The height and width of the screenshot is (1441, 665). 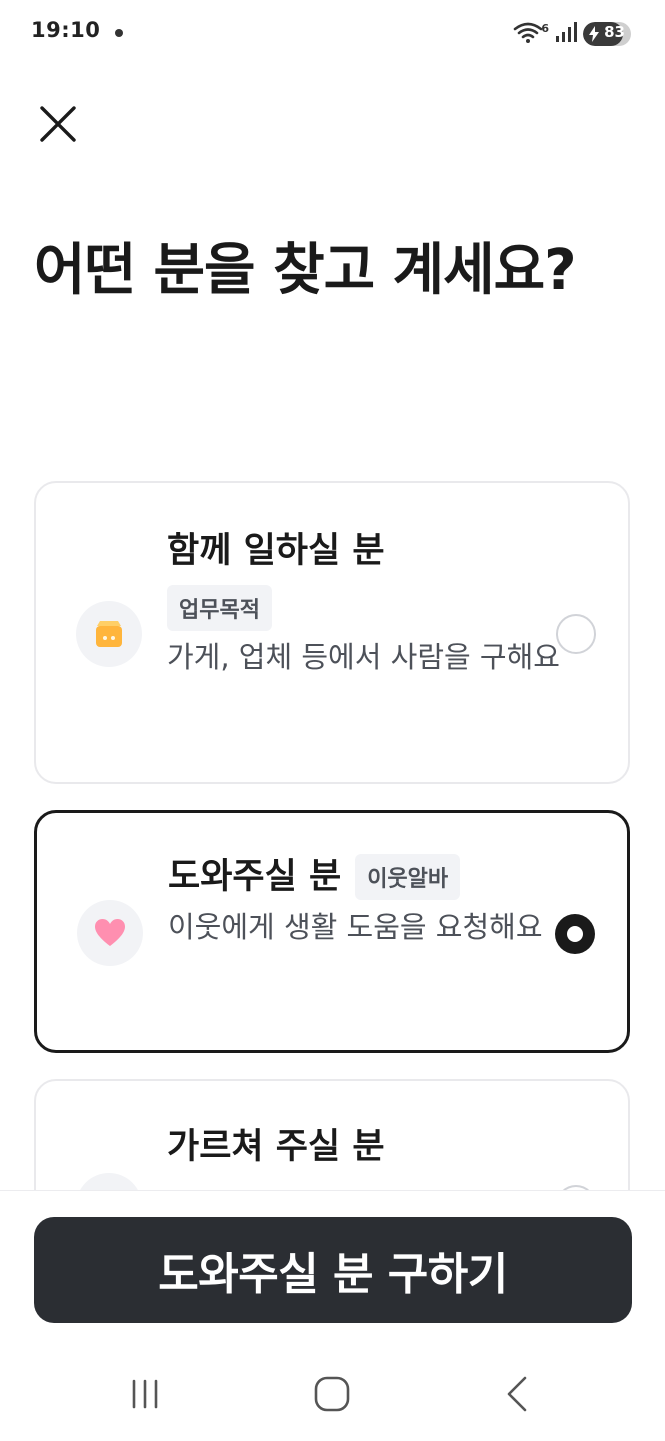 I want to click on home-icon, so click(x=332, y=1394).